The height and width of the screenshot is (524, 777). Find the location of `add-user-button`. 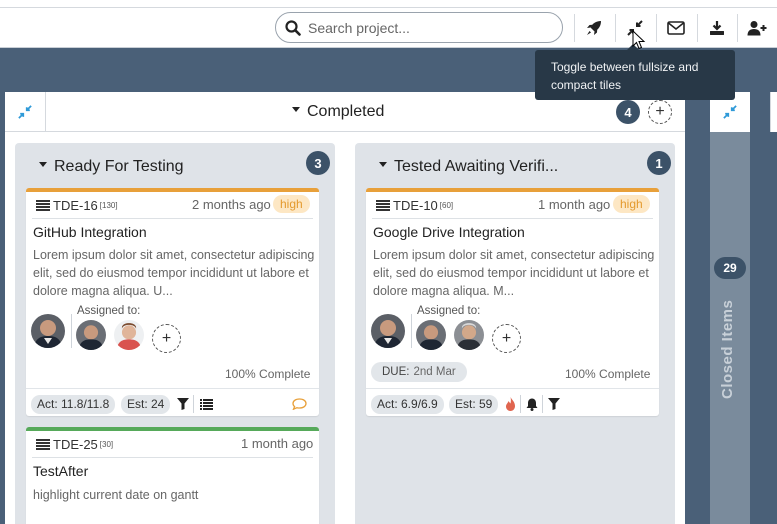

add-user-button is located at coordinates (757, 28).